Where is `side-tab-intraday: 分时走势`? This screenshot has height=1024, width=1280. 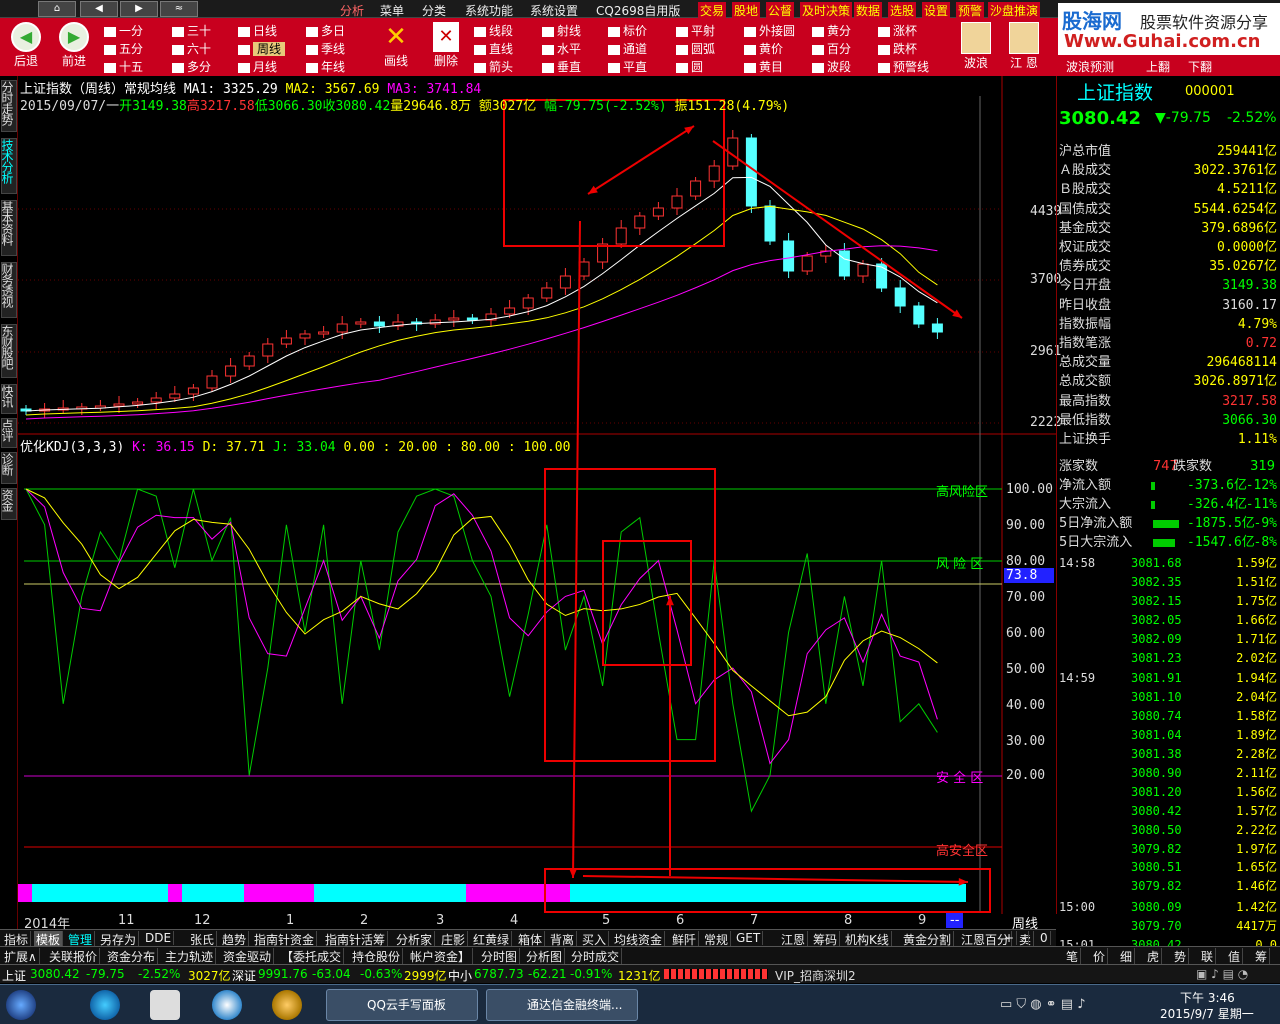 side-tab-intraday: 分时走势 is located at coordinates (8, 106).